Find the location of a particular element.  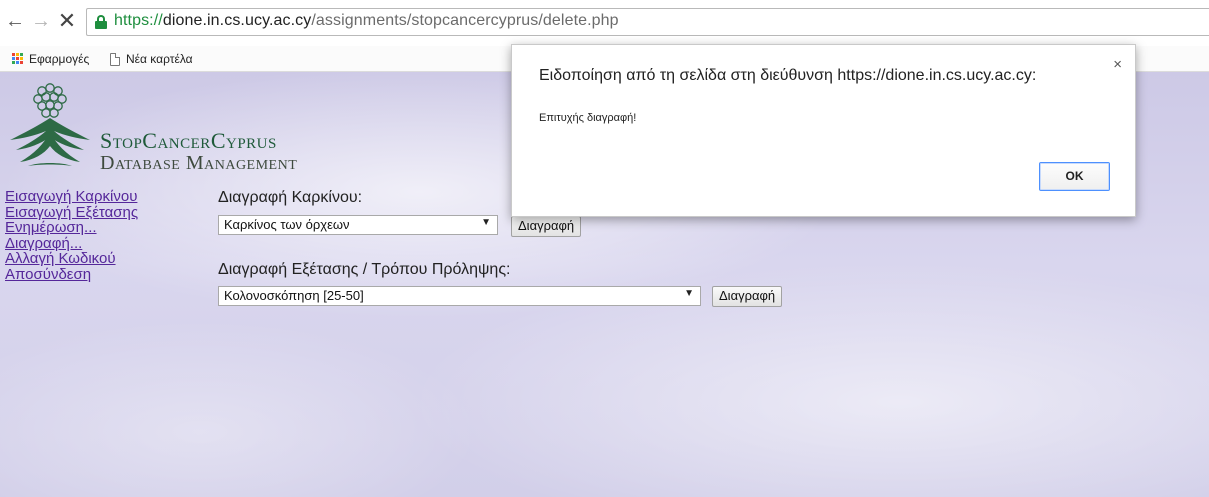

url-scheme: https:// is located at coordinates (138, 20).